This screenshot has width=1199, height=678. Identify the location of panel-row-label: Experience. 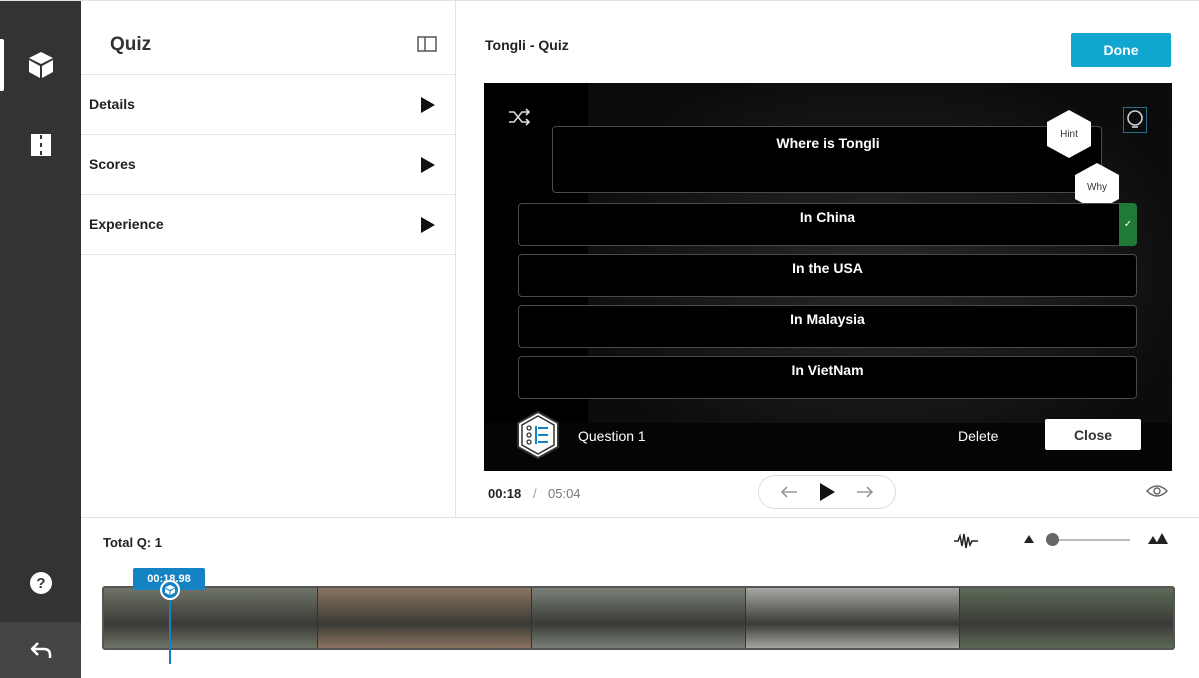
(126, 224).